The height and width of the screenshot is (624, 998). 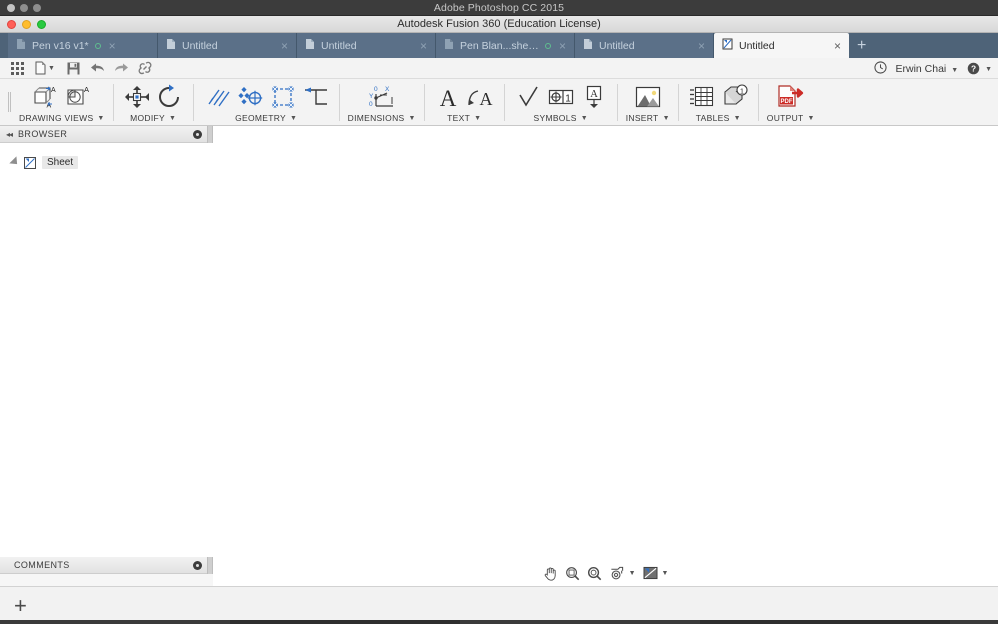 What do you see at coordinates (702, 97) in the screenshot?
I see `table-icon` at bounding box center [702, 97].